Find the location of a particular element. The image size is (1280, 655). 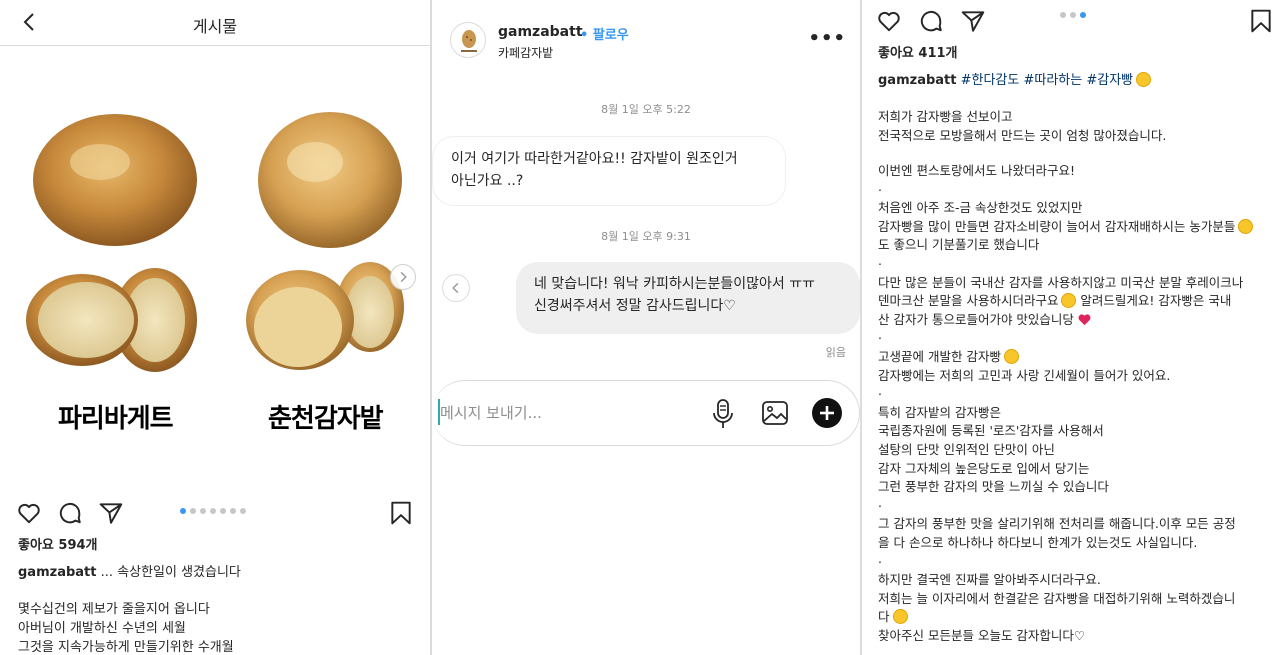

caption-line-text: 고생끝에 개발한 감자빵 is located at coordinates (939, 356).